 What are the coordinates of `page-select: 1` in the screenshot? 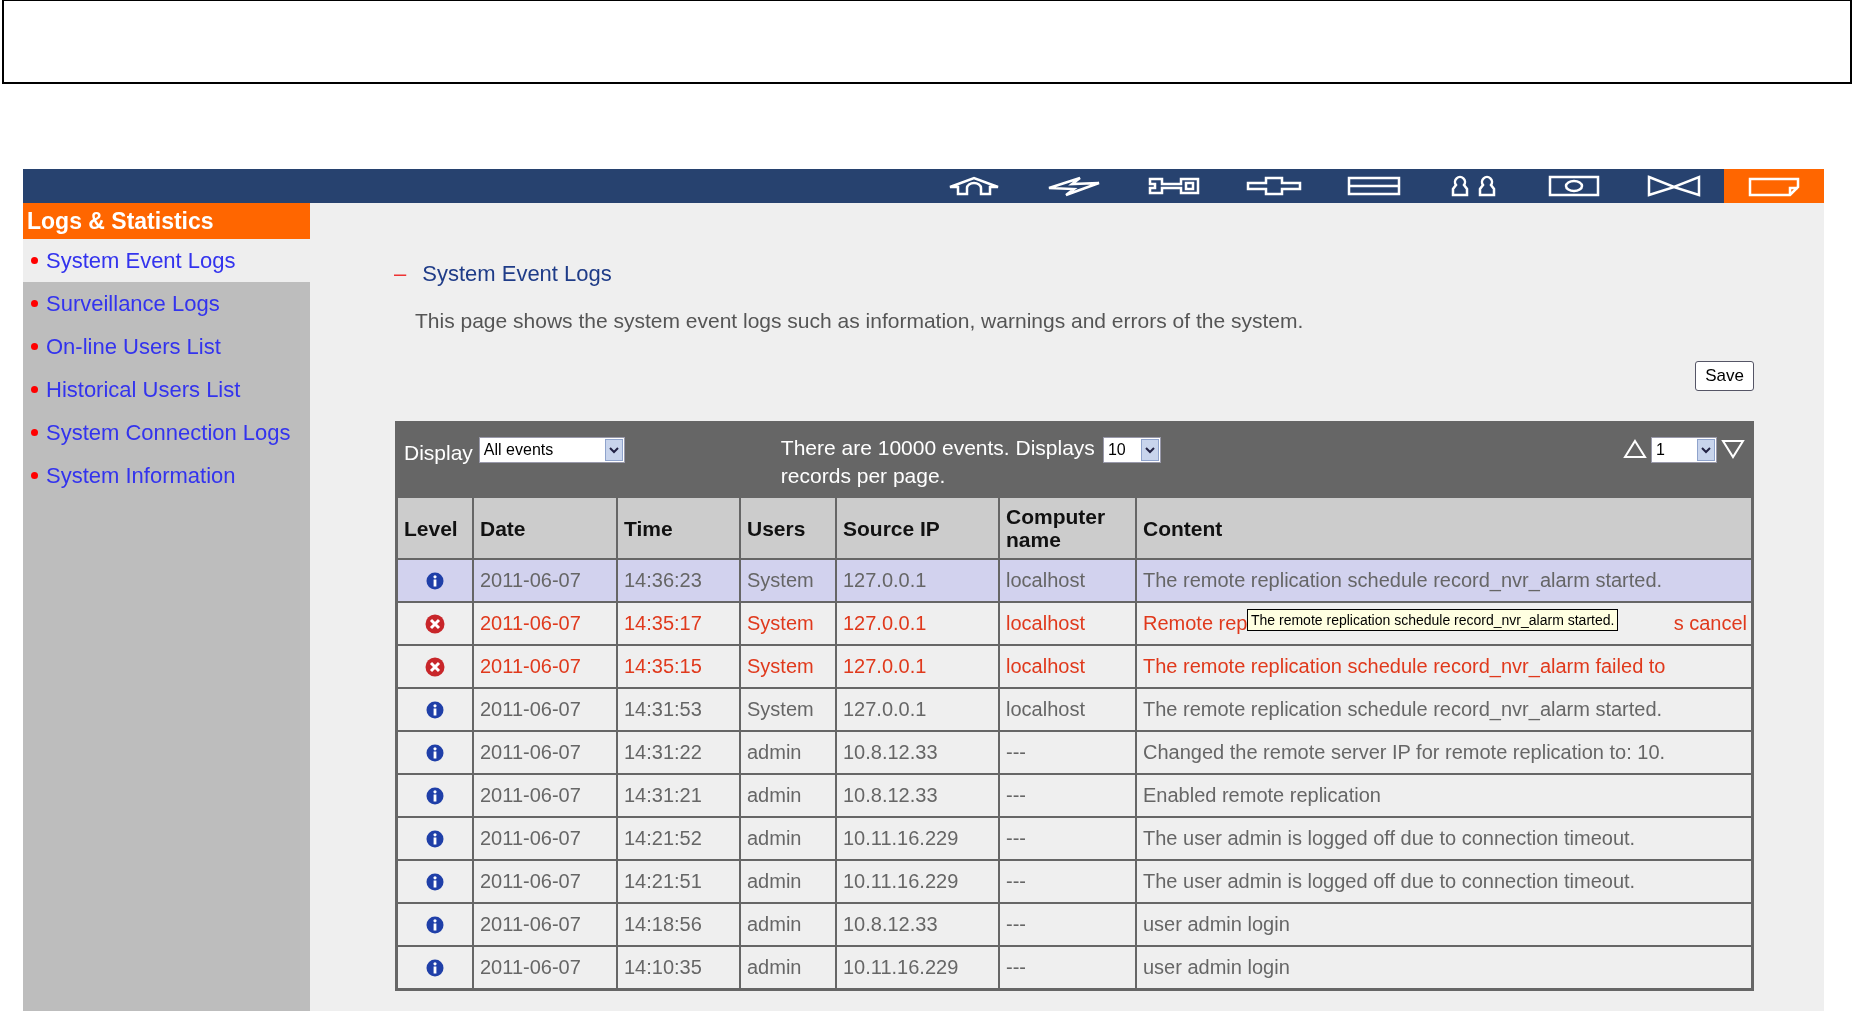 It's located at (1684, 450).